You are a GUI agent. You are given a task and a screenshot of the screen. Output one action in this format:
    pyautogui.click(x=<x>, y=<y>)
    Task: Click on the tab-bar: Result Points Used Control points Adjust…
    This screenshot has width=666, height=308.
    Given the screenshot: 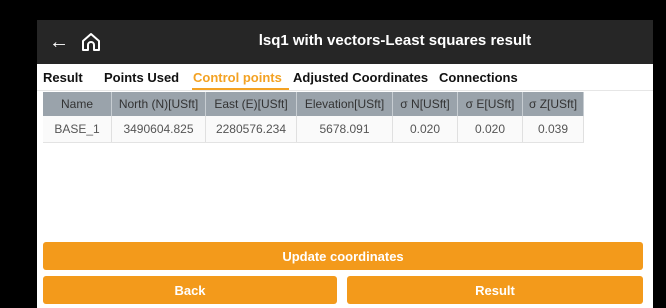 What is the action you would take?
    pyautogui.click(x=345, y=77)
    